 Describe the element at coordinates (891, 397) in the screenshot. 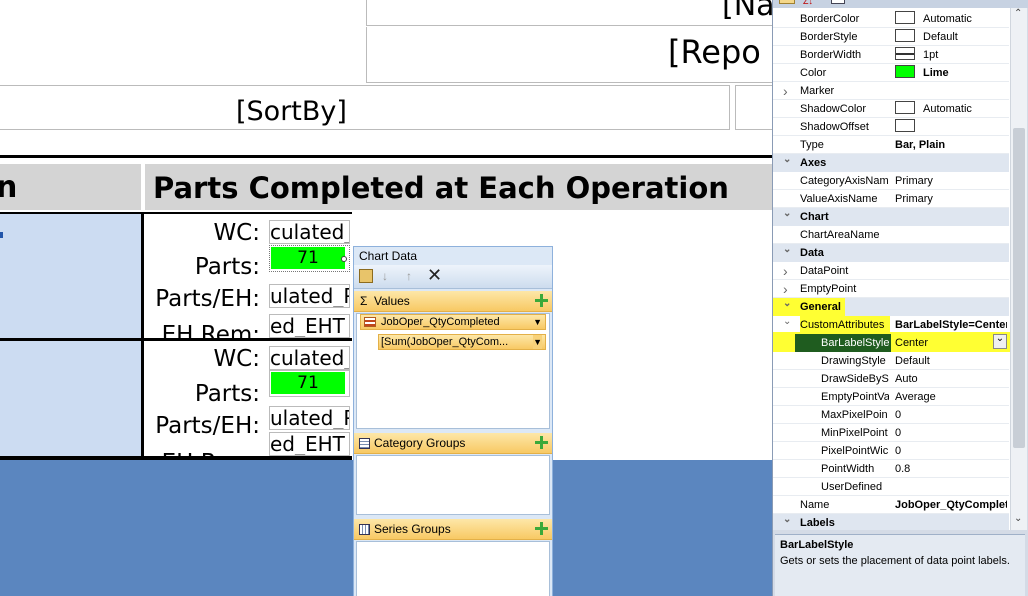

I see `property-row-emptypointva: EmptyPointVa Average` at that location.